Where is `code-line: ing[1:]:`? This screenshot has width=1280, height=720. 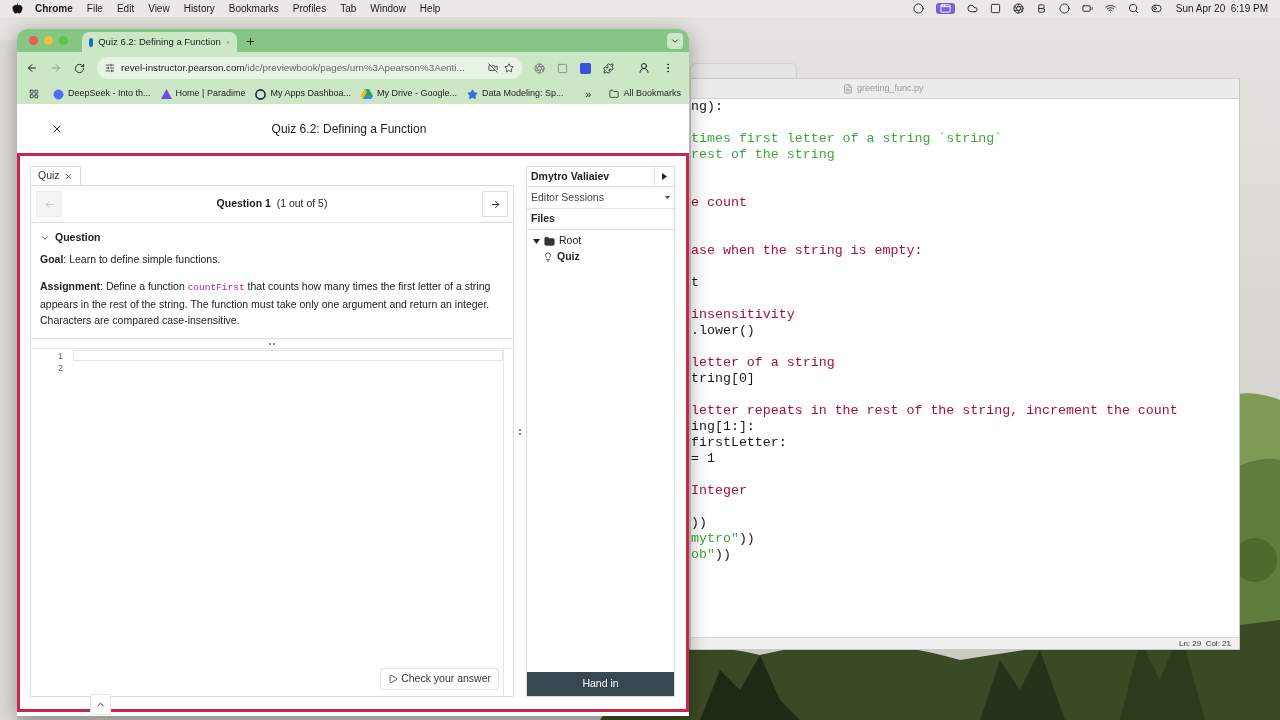 code-line: ing[1:]: is located at coordinates (723, 427).